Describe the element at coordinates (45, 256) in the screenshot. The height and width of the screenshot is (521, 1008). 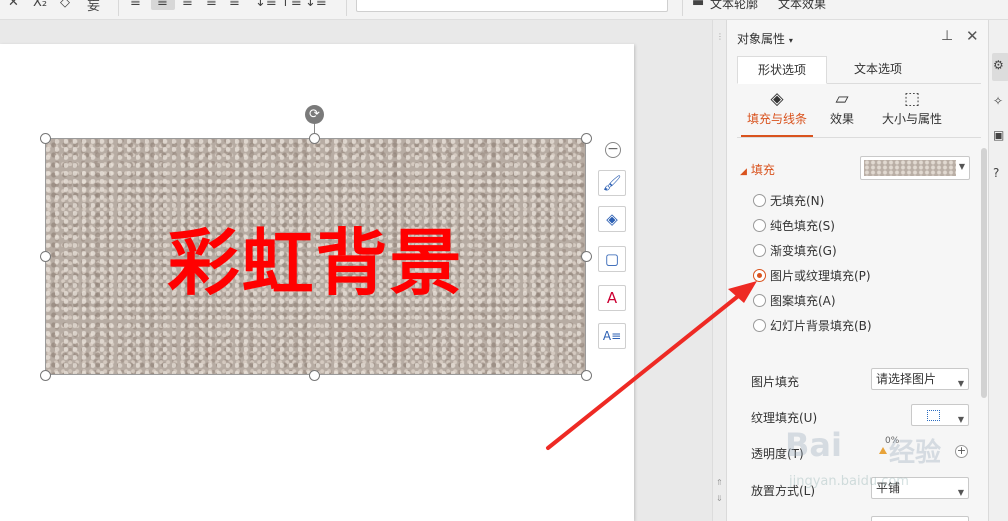
I see `resize-handle-left` at that location.